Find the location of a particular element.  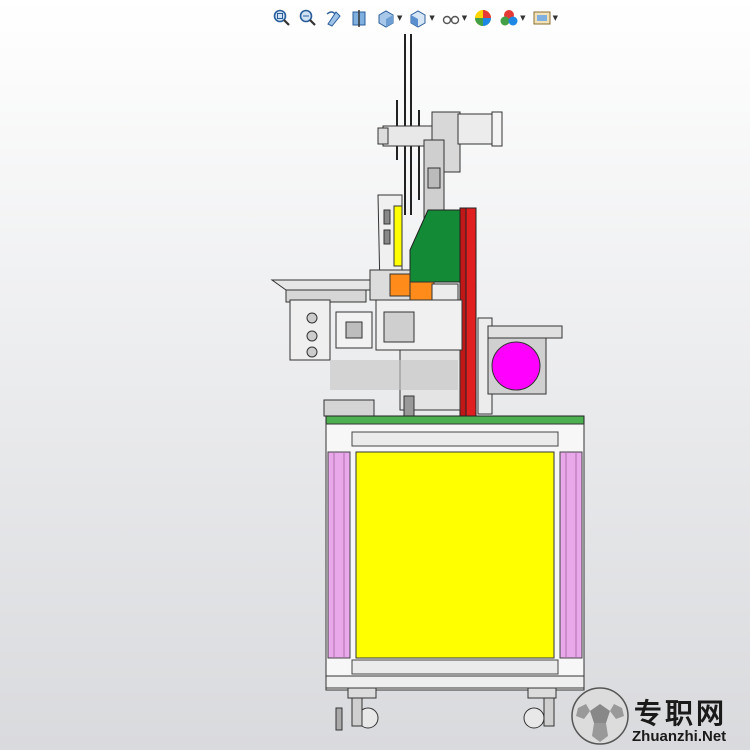

watermark-chinese-text: 专职网 is located at coordinates (681, 713).